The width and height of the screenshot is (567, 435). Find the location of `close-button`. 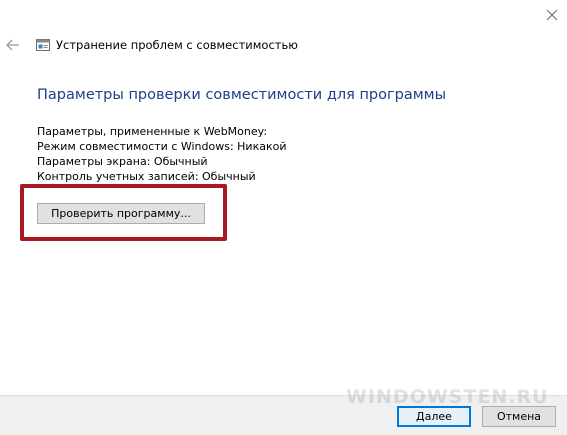

close-button is located at coordinates (552, 15).